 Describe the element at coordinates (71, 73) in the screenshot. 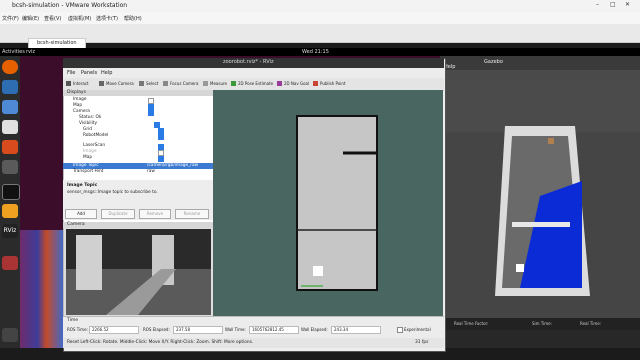

I see `rviz-menu-file: File` at that location.